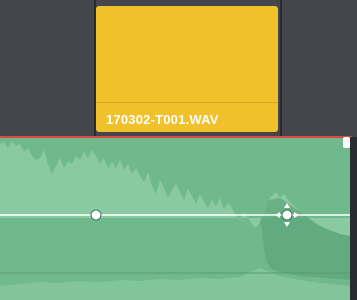 The height and width of the screenshot is (300, 357). I want to click on track-right-edge, so click(353, 218).